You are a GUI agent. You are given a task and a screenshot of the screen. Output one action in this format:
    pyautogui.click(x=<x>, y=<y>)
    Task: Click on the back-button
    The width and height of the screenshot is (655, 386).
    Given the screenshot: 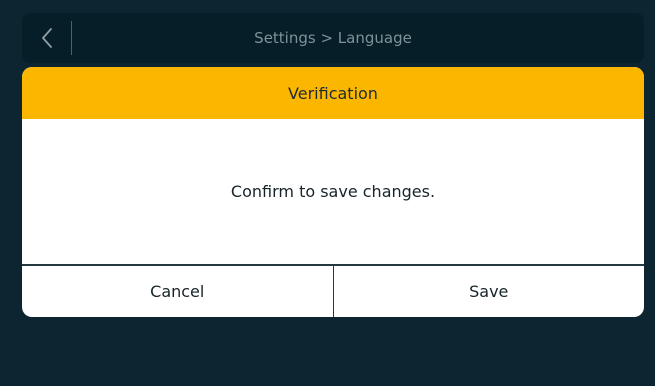 What is the action you would take?
    pyautogui.click(x=47, y=38)
    